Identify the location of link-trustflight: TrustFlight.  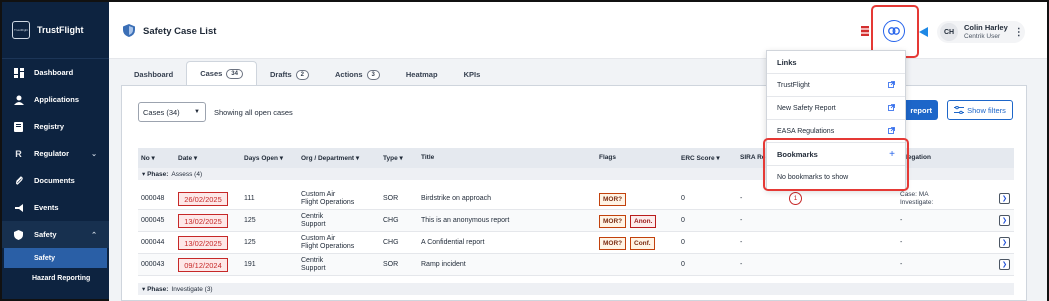
(836, 85).